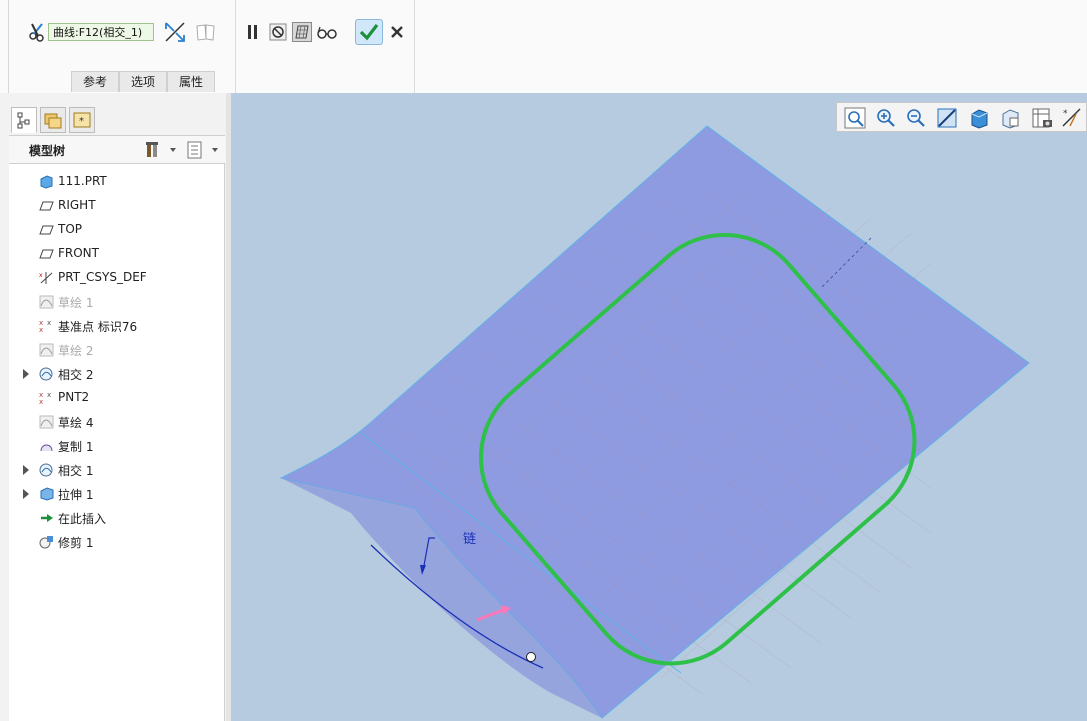  Describe the element at coordinates (76, 423) in the screenshot. I see `tree-item-label: 草绘 4` at that location.